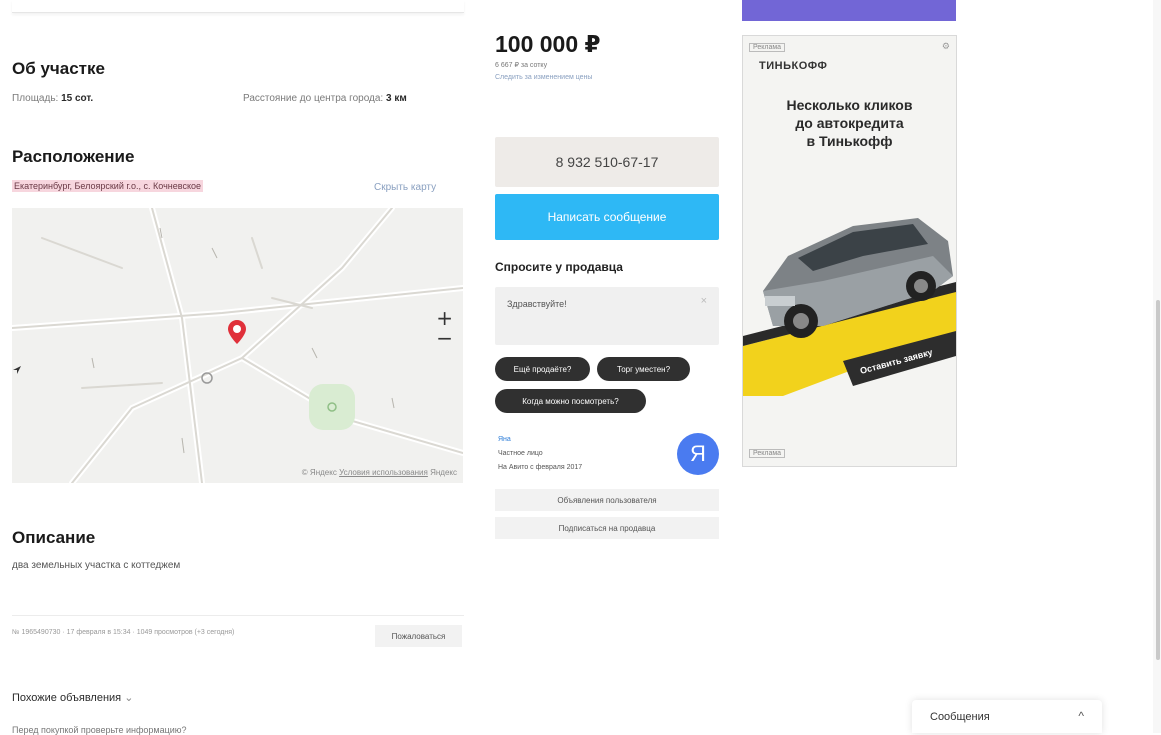 This screenshot has height=735, width=1161. I want to click on seller-since: На Авито с февраля 2017, so click(540, 467).